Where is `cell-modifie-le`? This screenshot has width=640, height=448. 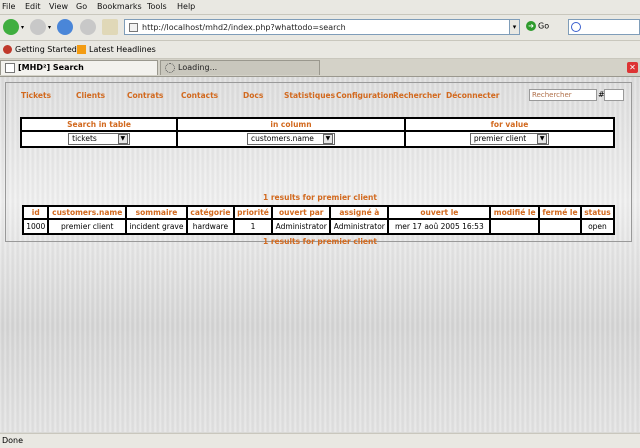
cell-modifie-le is located at coordinates (514, 226).